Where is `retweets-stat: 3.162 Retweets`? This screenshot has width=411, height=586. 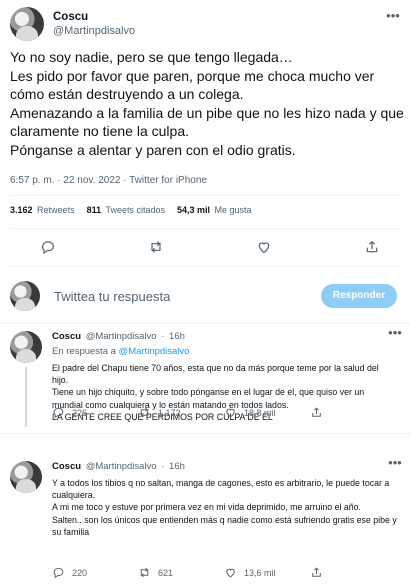
retweets-stat: 3.162 Retweets is located at coordinates (42, 213).